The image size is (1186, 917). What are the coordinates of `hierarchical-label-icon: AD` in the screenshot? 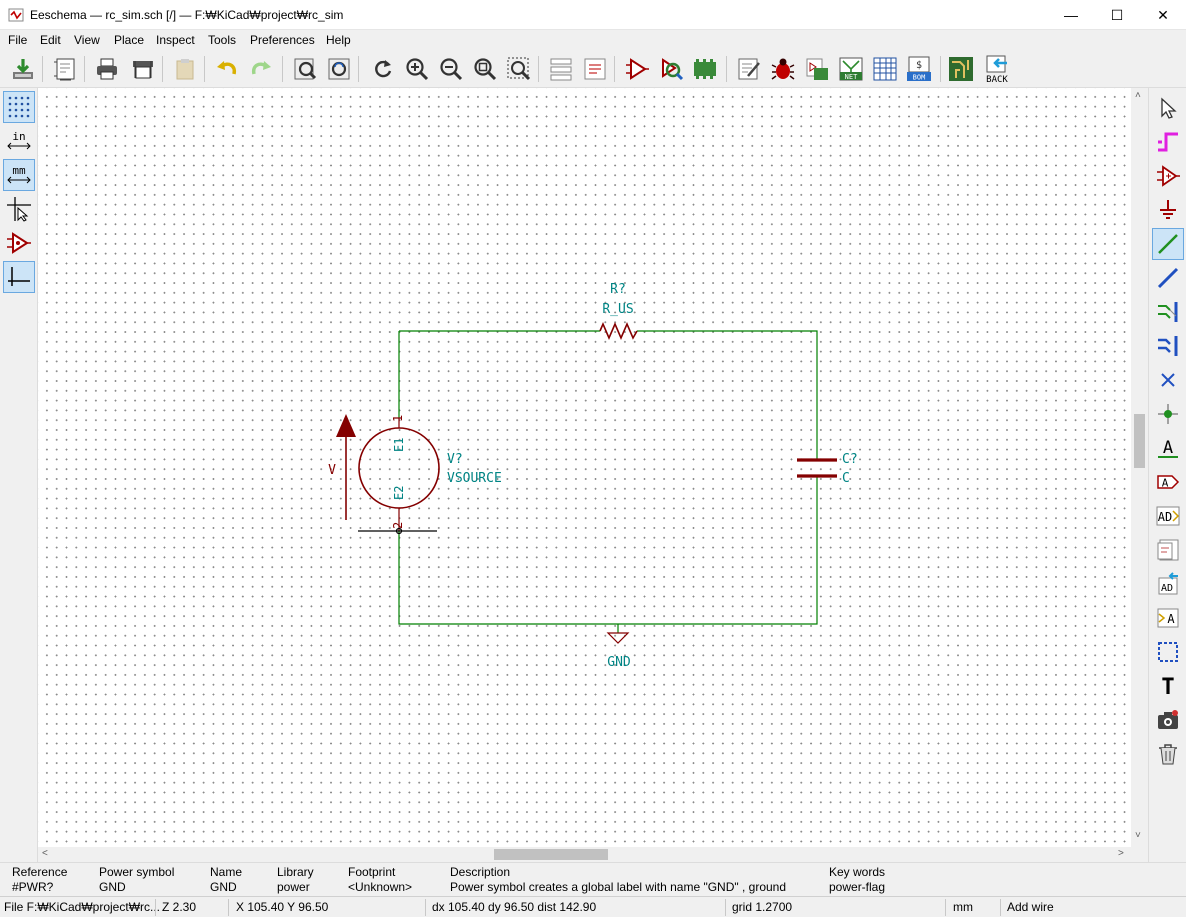 It's located at (1168, 516).